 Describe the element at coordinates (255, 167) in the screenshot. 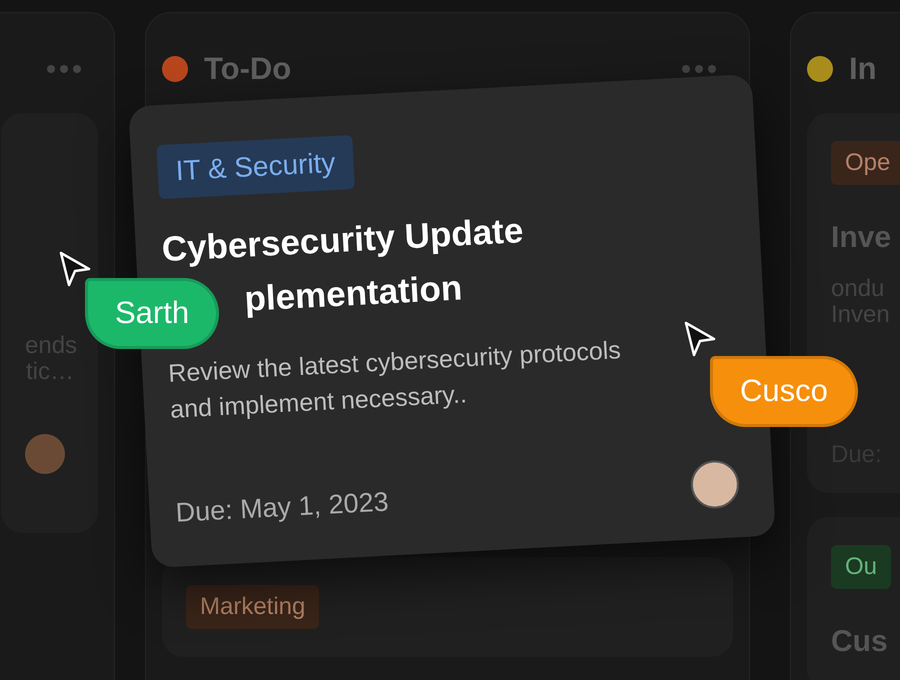

I see `tag-label: IT & Security` at that location.